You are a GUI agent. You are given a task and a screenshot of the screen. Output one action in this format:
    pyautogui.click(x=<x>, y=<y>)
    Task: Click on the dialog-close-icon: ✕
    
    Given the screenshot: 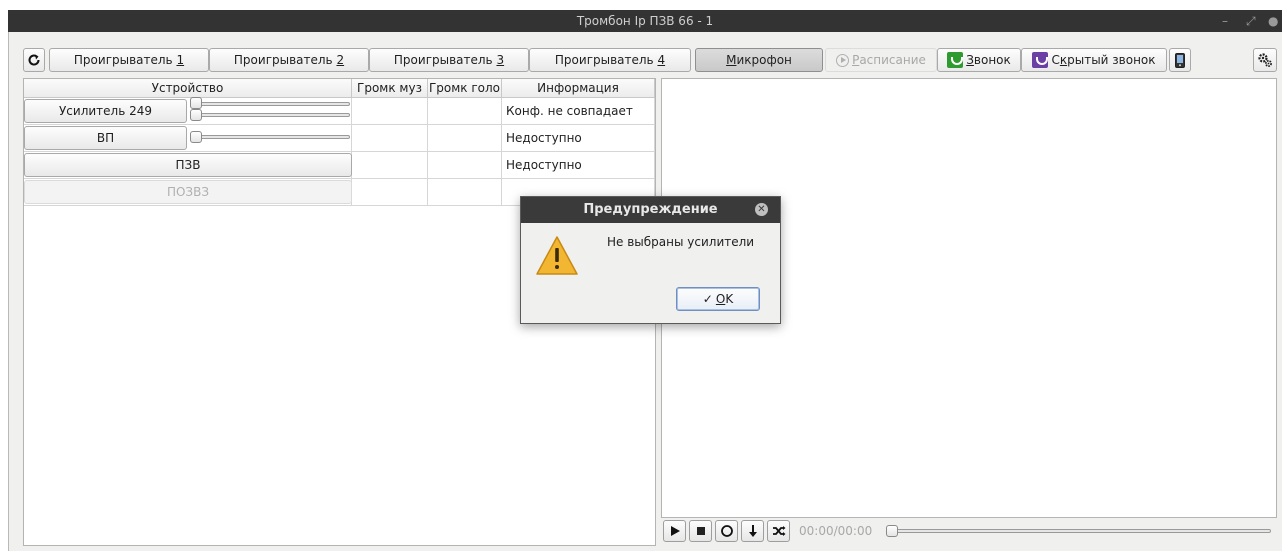 What is the action you would take?
    pyautogui.click(x=761, y=209)
    